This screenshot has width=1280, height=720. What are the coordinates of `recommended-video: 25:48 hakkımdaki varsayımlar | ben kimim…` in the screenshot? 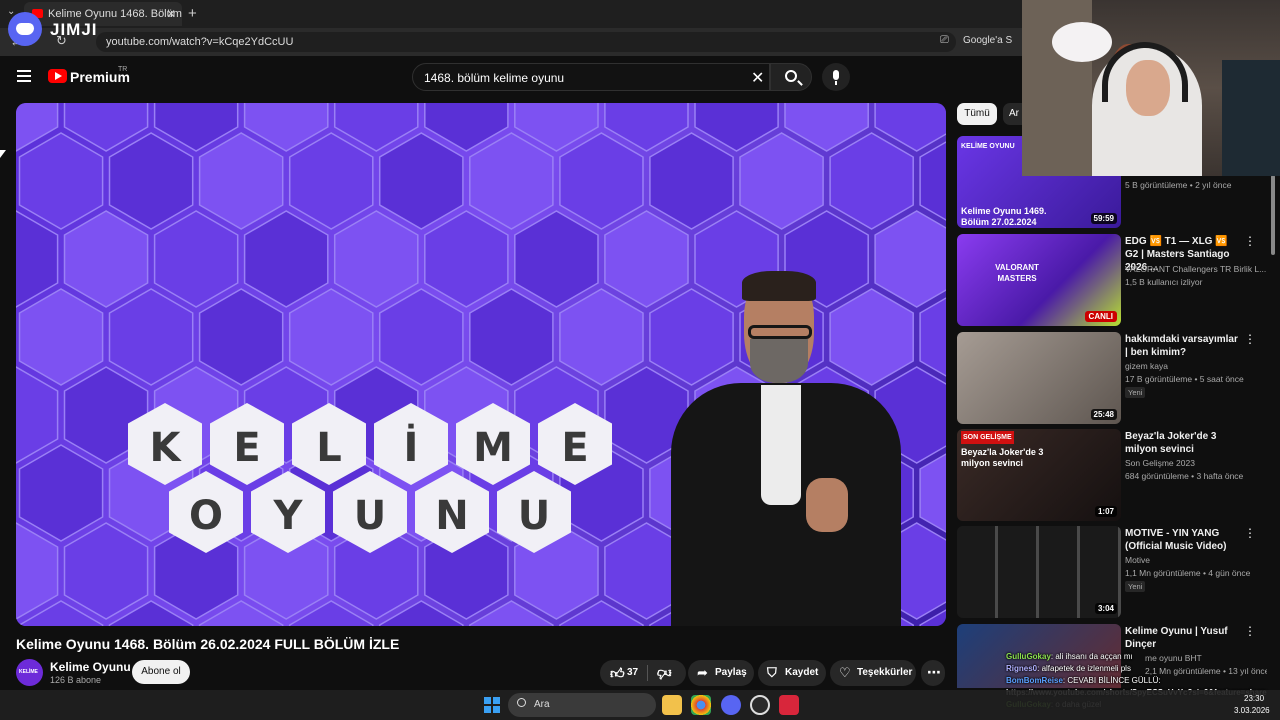 It's located at (1112, 379).